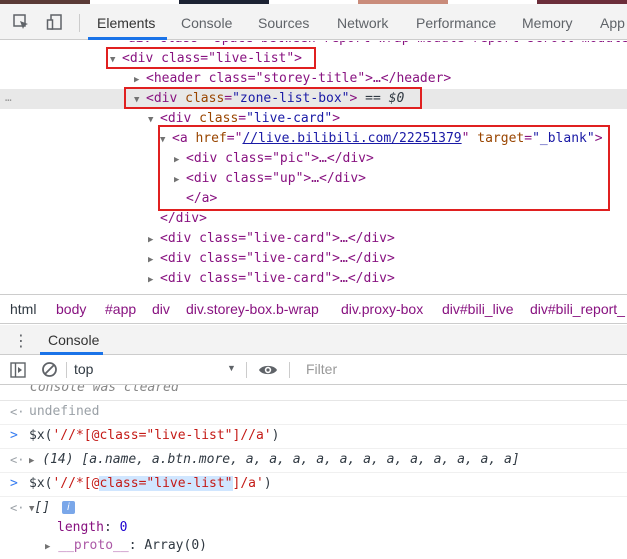  I want to click on breadcrumb-app: #app, so click(120, 309).